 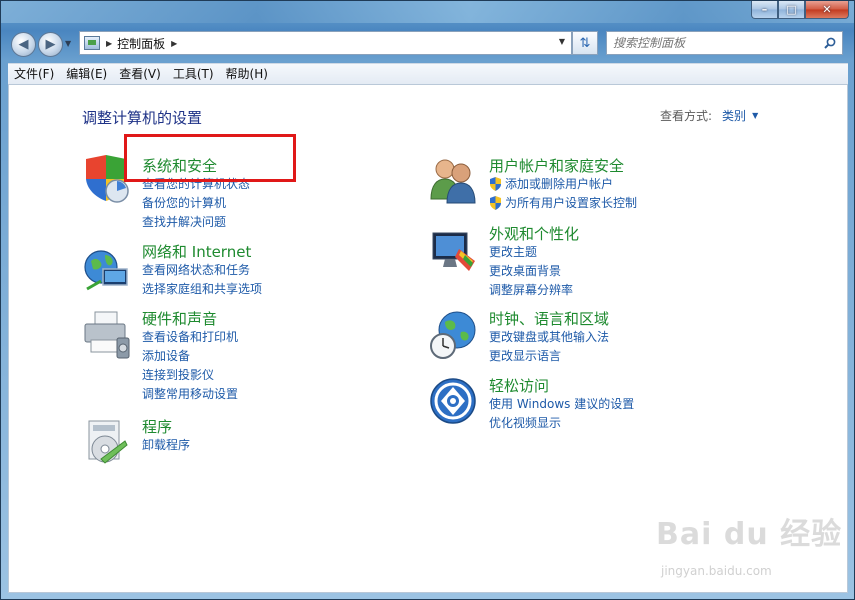 I want to click on category-ease-of-access: 轻松访问 使用 Windows 建议的设置 优化视频显示, so click(x=561, y=405).